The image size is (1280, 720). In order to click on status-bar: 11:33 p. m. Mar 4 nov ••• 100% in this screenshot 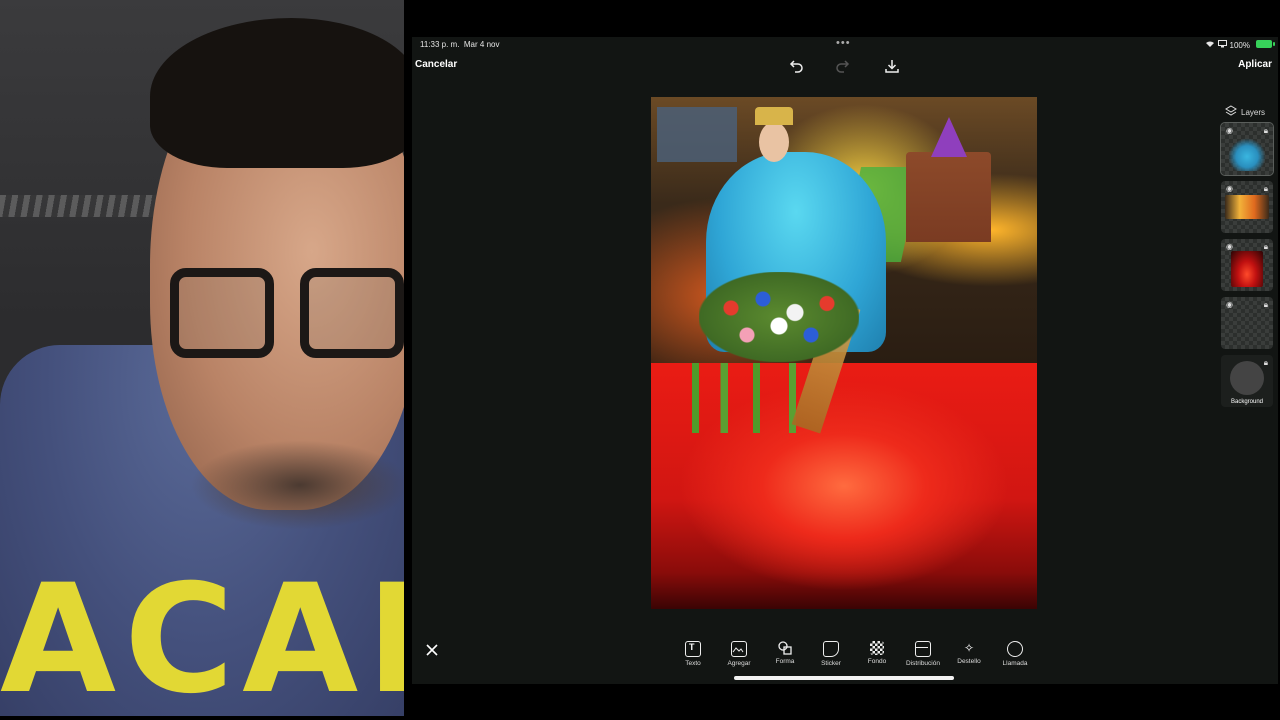, I will do `click(845, 45)`.